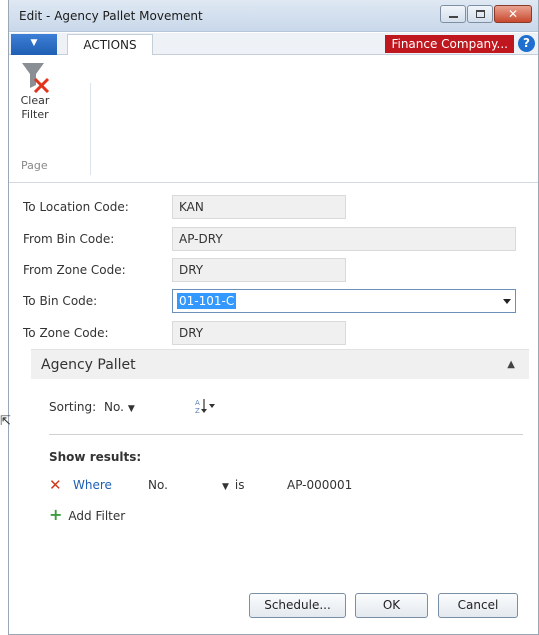 This screenshot has width=539, height=635. What do you see at coordinates (36, 78) in the screenshot?
I see `clear-filter-icon` at bounding box center [36, 78].